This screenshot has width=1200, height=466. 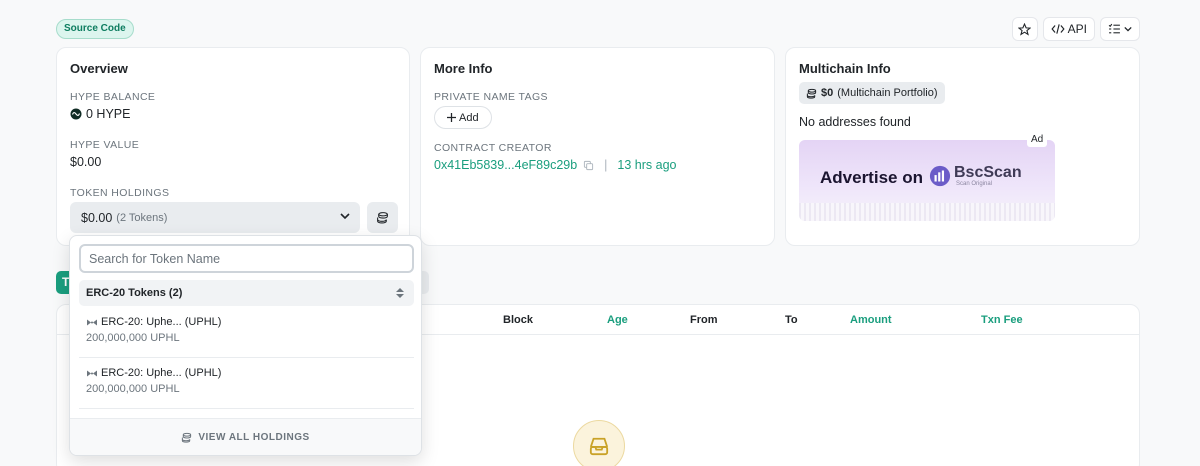 What do you see at coordinates (493, 148) in the screenshot?
I see `contract-creator-label: CONTRACT CREATOR` at bounding box center [493, 148].